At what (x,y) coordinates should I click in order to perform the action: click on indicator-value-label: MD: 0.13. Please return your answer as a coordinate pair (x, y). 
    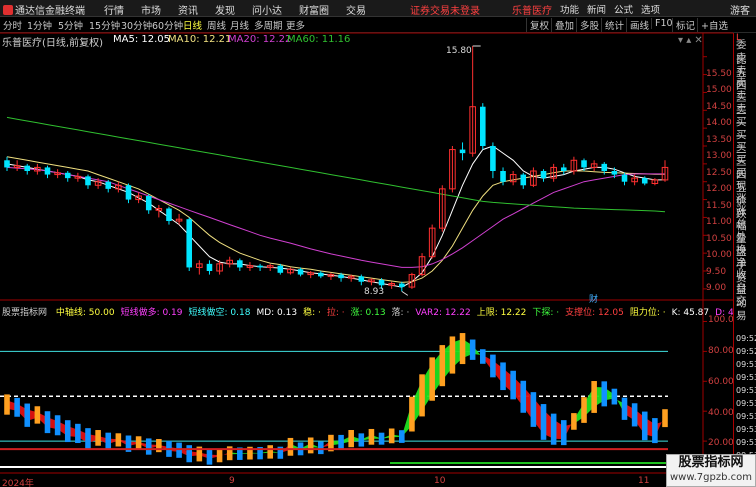
    Looking at the image, I should click on (277, 313).